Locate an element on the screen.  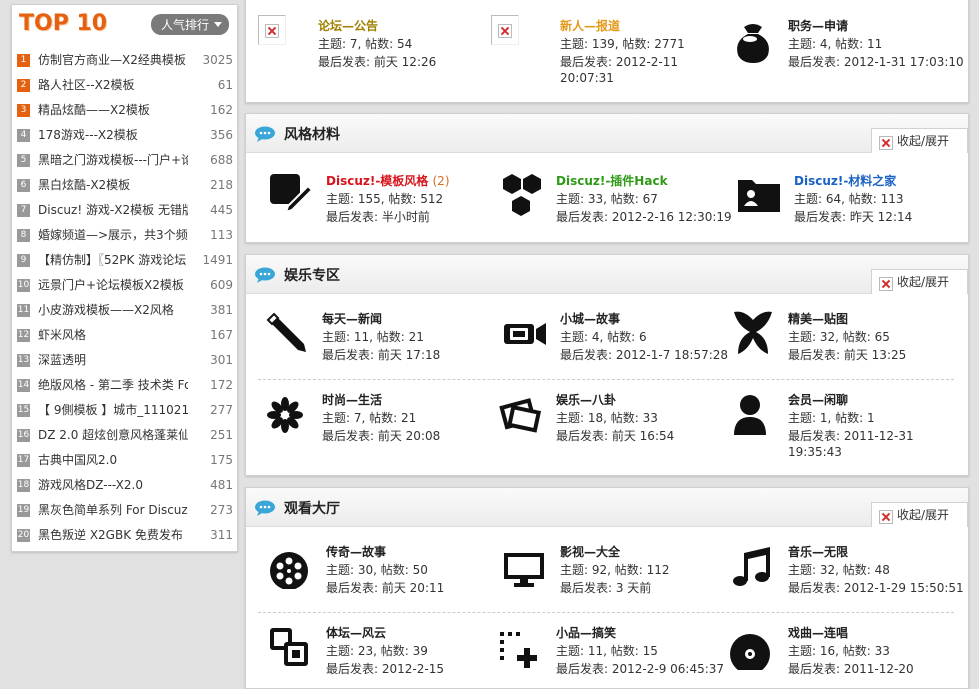
list-item: 4 178游戏---X2模板 356 is located at coordinates (125, 137).